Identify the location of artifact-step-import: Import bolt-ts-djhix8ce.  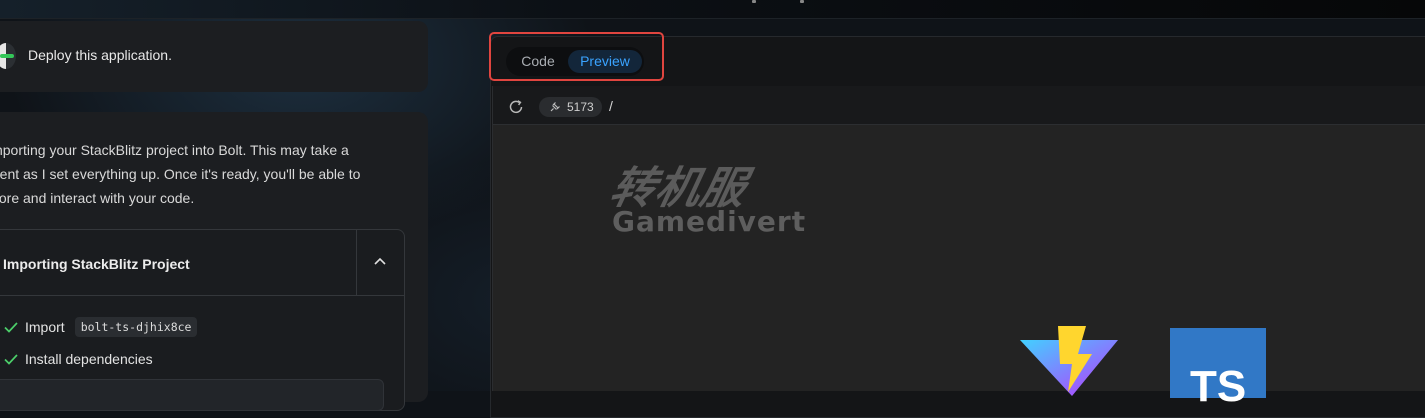
(100, 327).